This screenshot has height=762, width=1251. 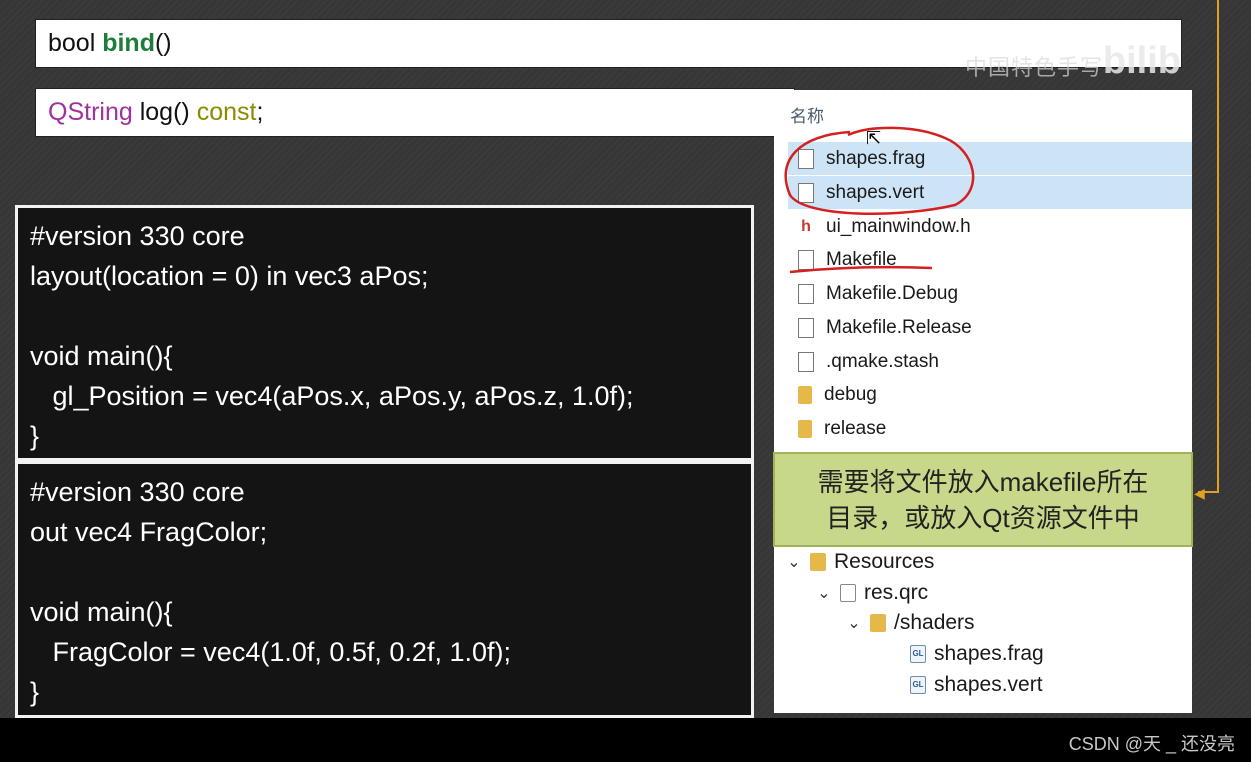 I want to click on code-line: layout(location = 0) in vec3 aPos;, so click(x=229, y=276).